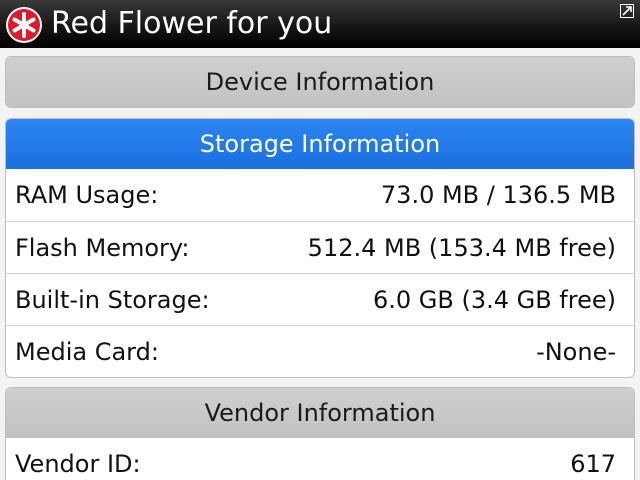  I want to click on storage-information-header: Storage Information, so click(320, 144).